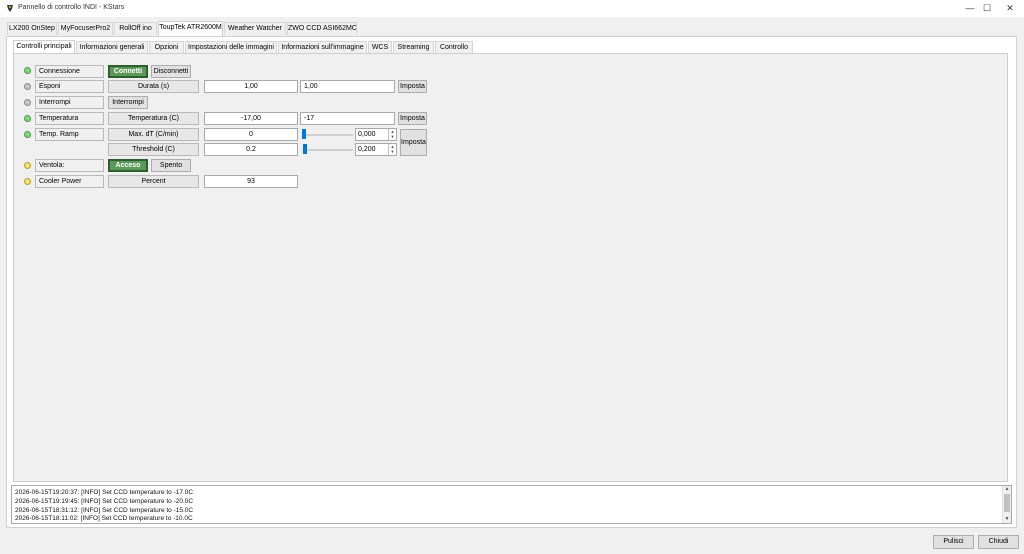 The width and height of the screenshot is (1024, 554). I want to click on log-scrollbar: ▲ ▼, so click(1006, 504).